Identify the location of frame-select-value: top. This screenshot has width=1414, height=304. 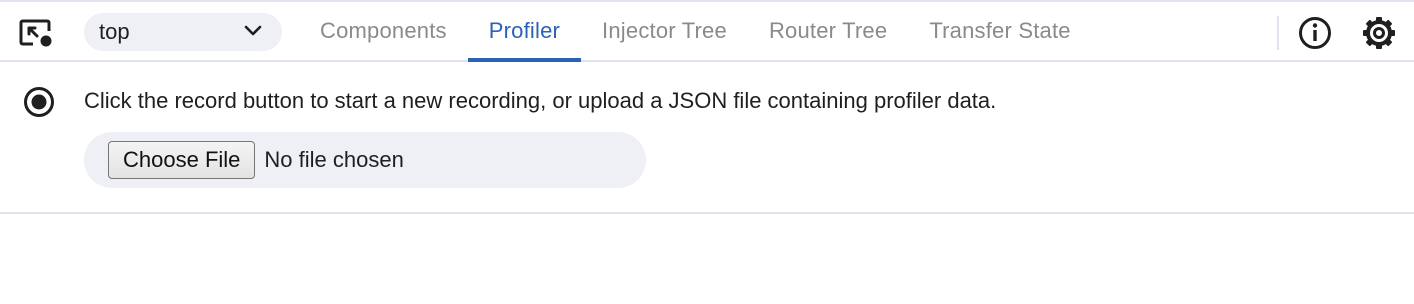
(114, 31).